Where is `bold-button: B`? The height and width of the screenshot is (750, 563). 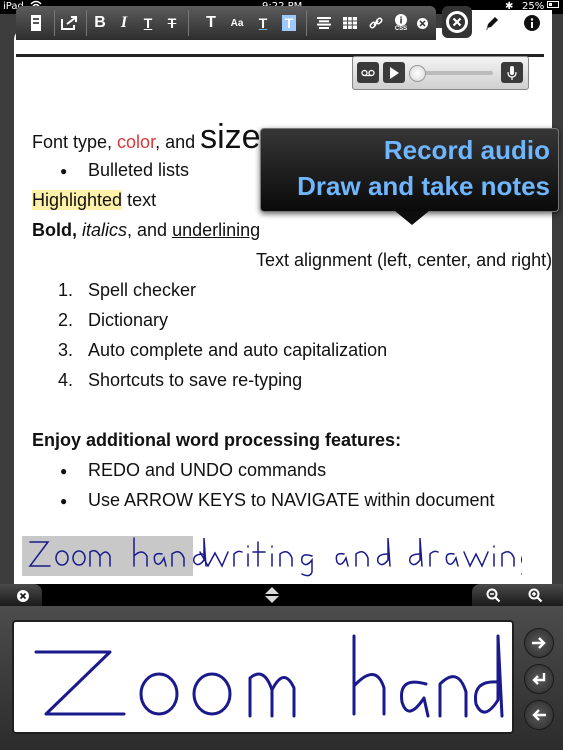
bold-button: B is located at coordinates (100, 23).